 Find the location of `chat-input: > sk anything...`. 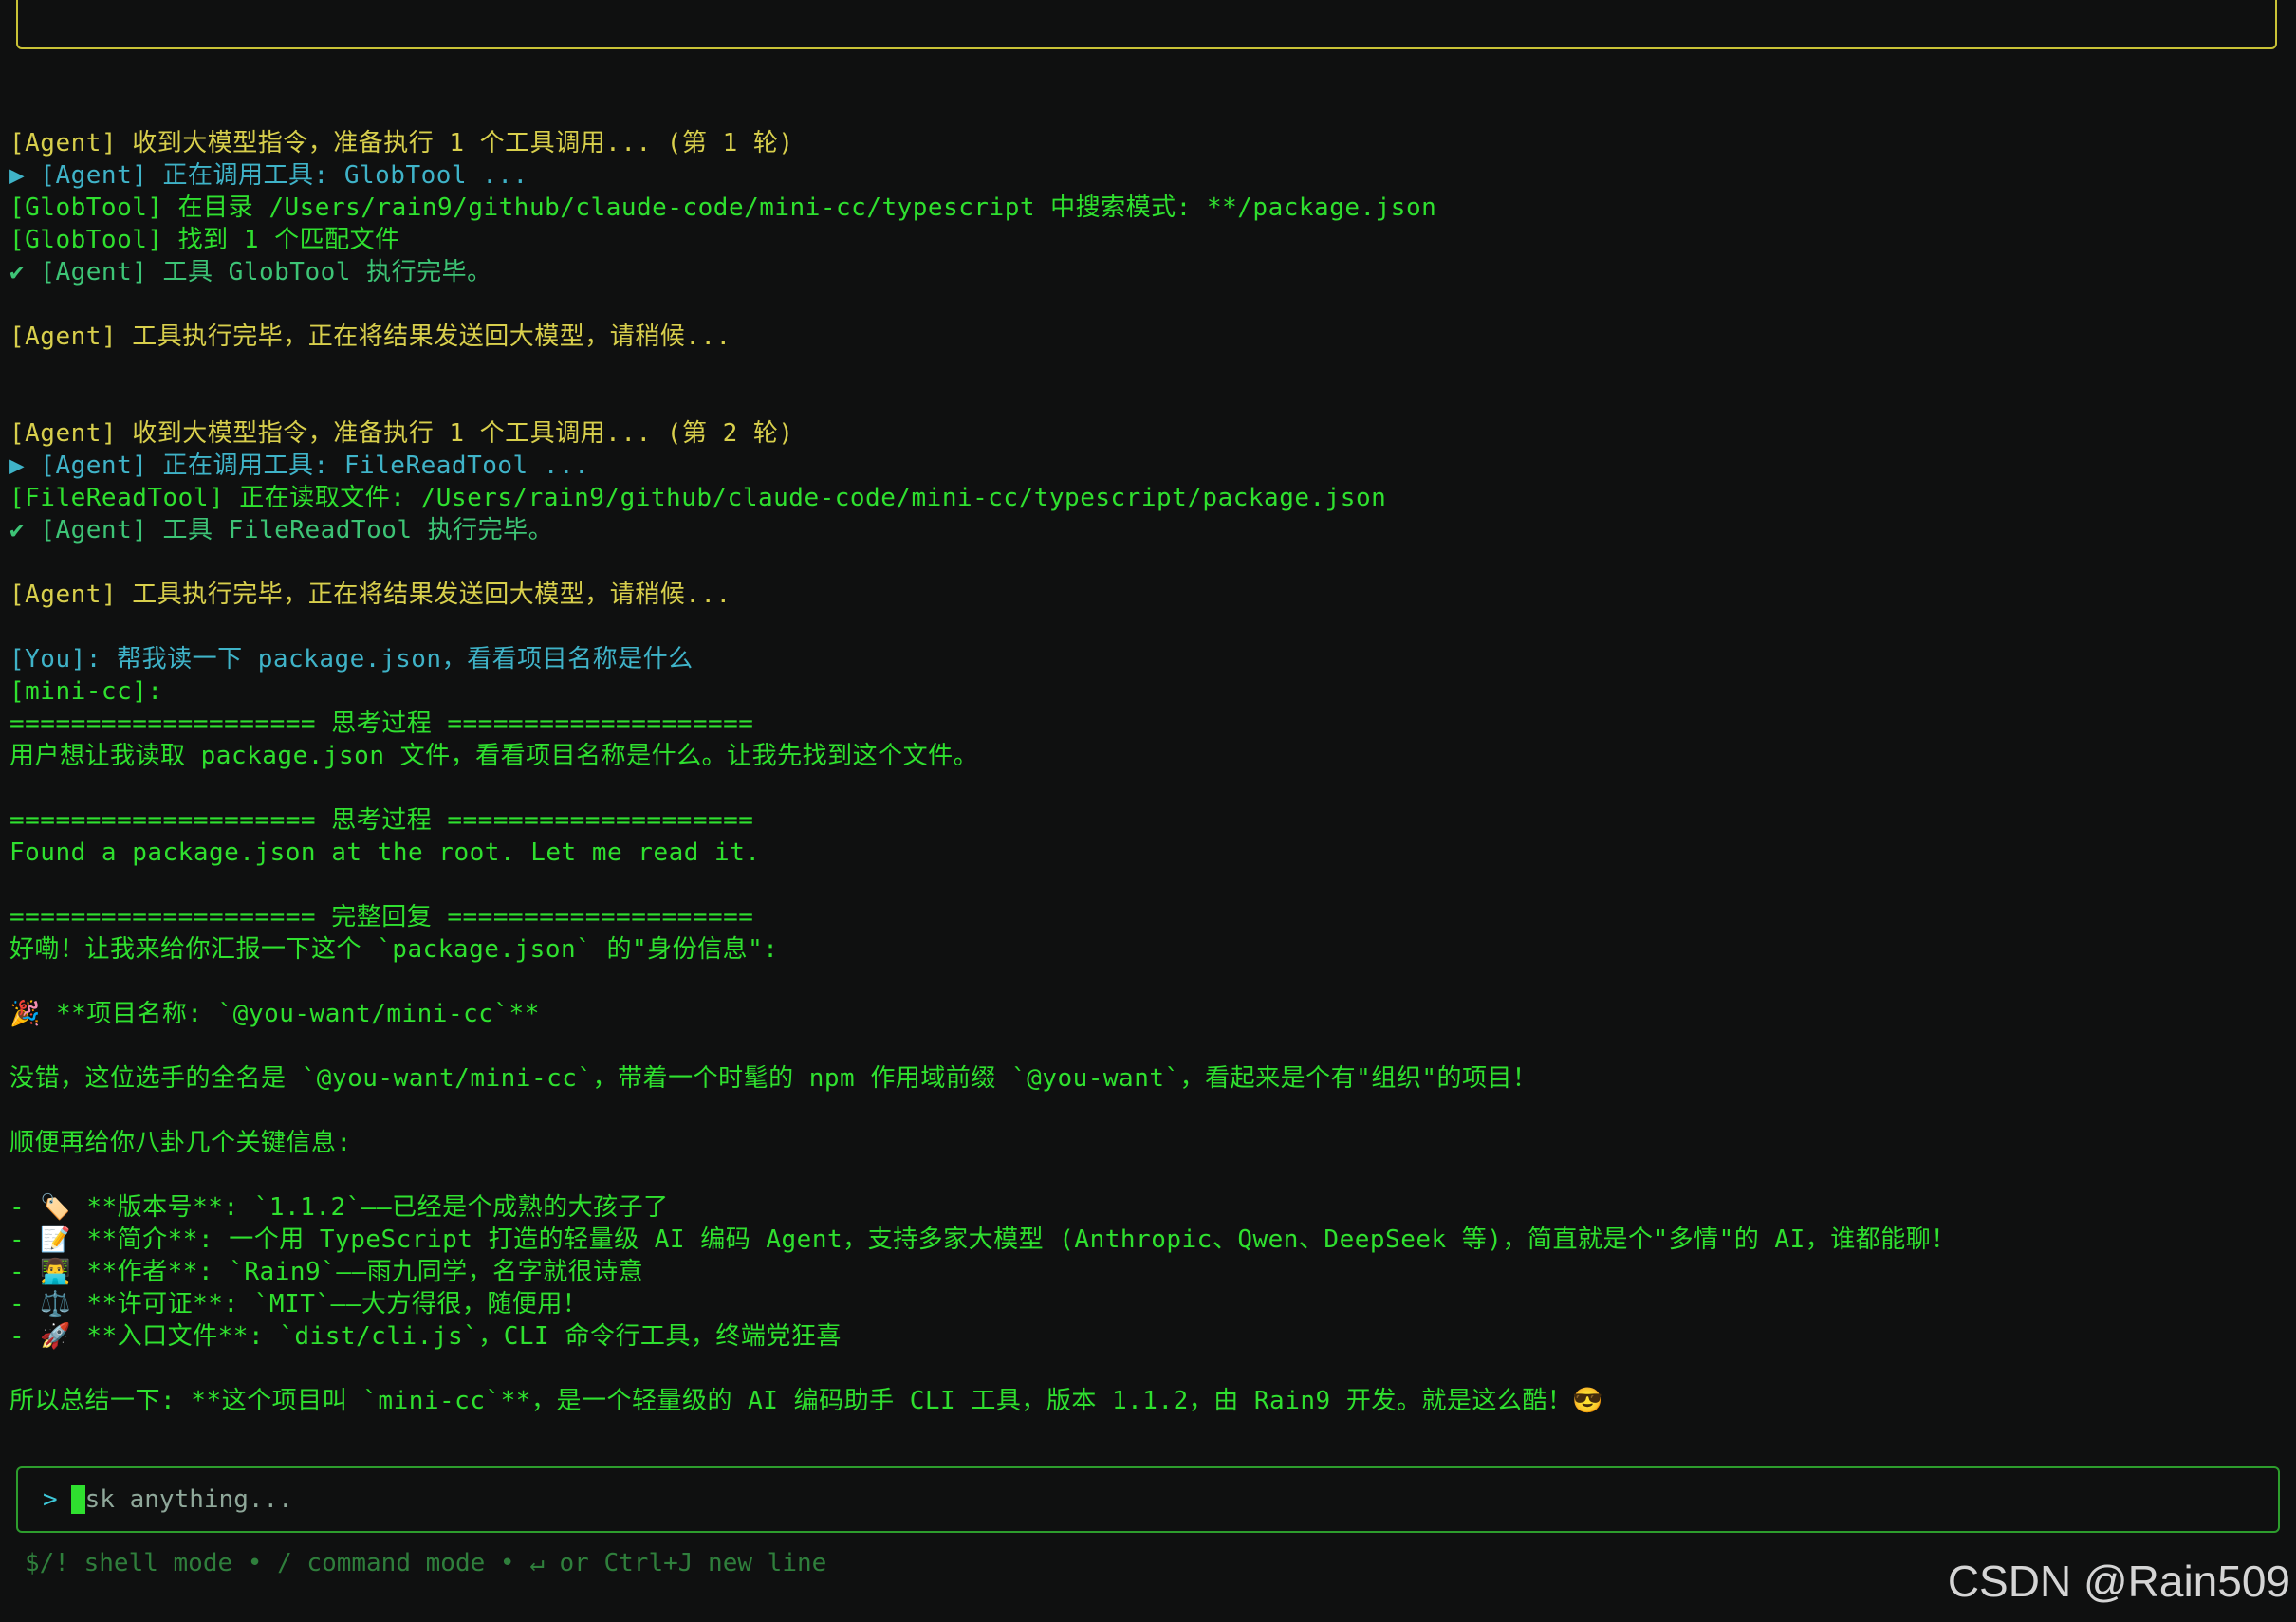

chat-input: > sk anything... is located at coordinates (1148, 1499).